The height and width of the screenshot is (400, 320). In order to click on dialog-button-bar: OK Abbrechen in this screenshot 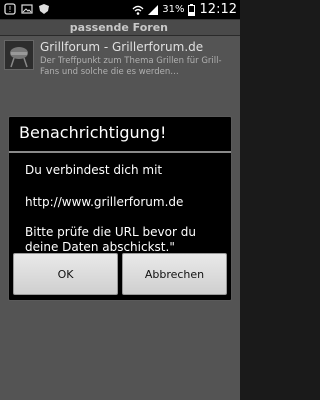, I will do `click(120, 274)`.